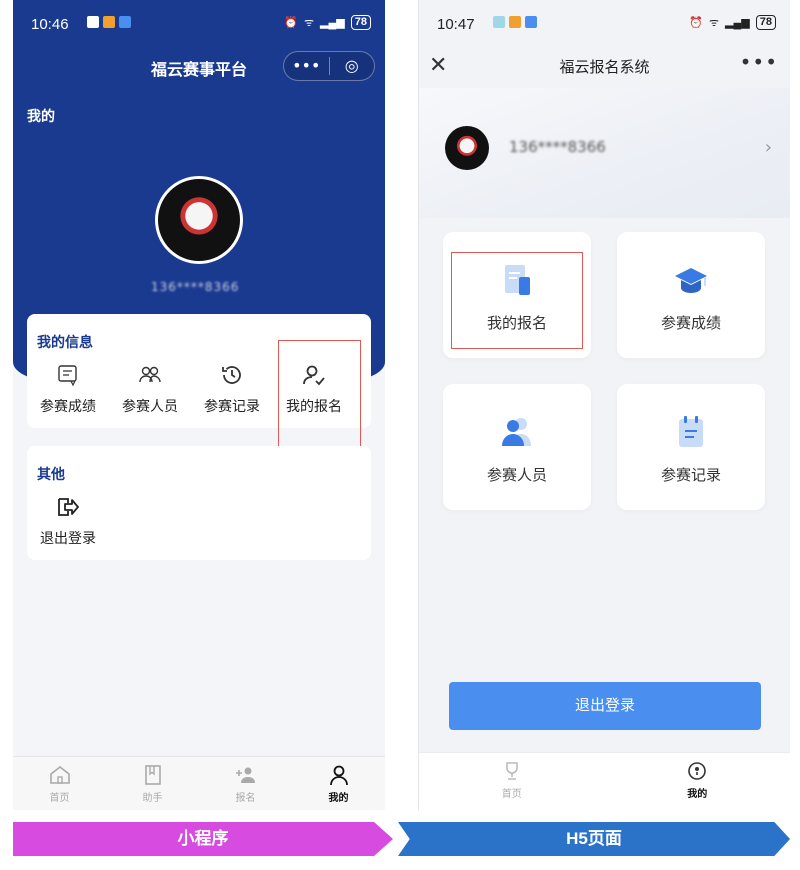 The height and width of the screenshot is (870, 800). I want to click on tab-assistant: 助手, so click(152, 783).